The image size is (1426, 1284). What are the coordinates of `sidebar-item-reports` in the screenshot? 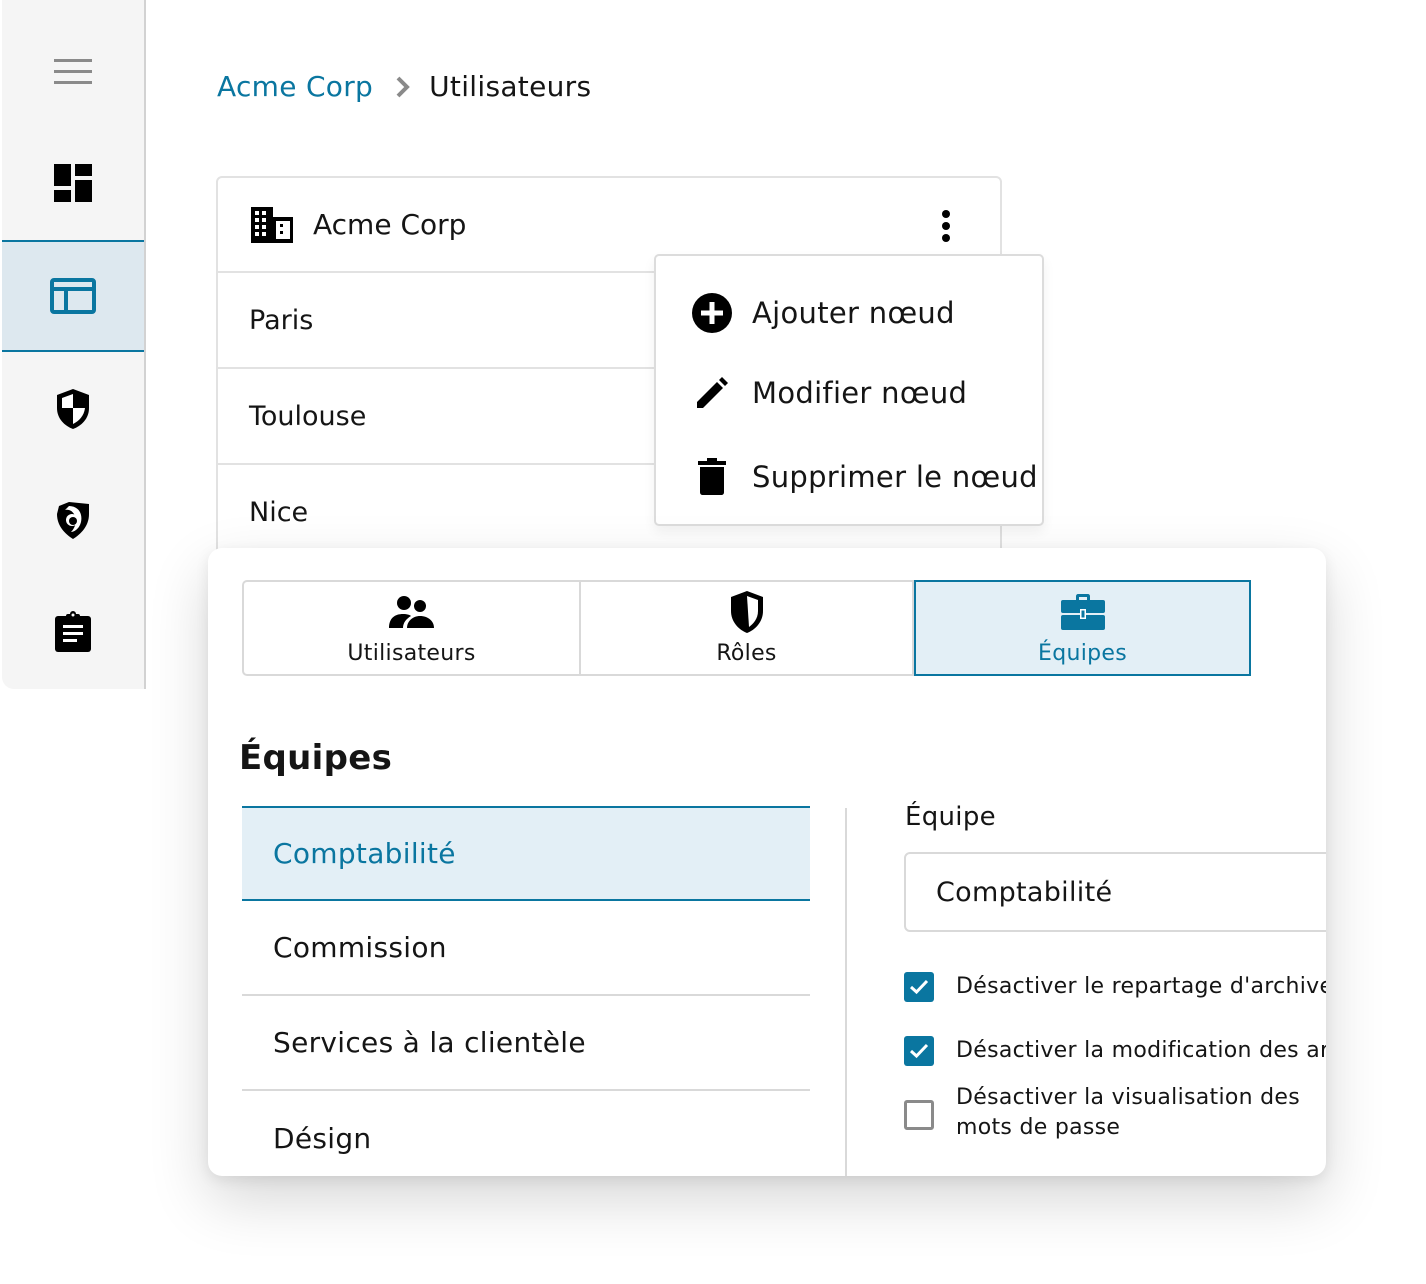 It's located at (73, 632).